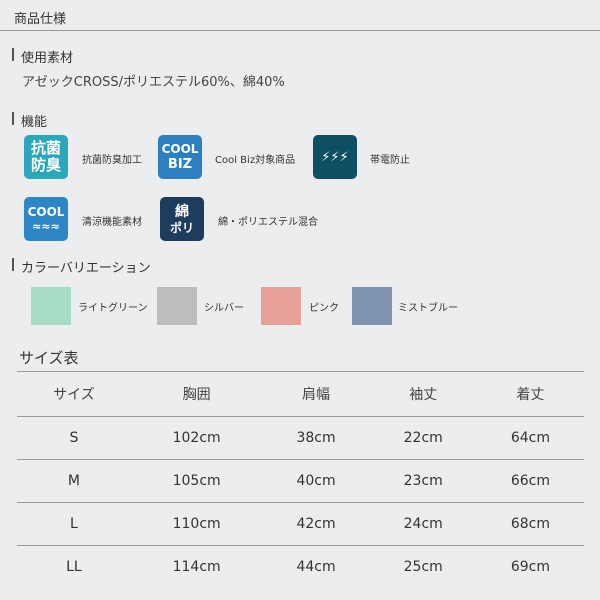  I want to click on column-header: 肩幅, so click(316, 394).